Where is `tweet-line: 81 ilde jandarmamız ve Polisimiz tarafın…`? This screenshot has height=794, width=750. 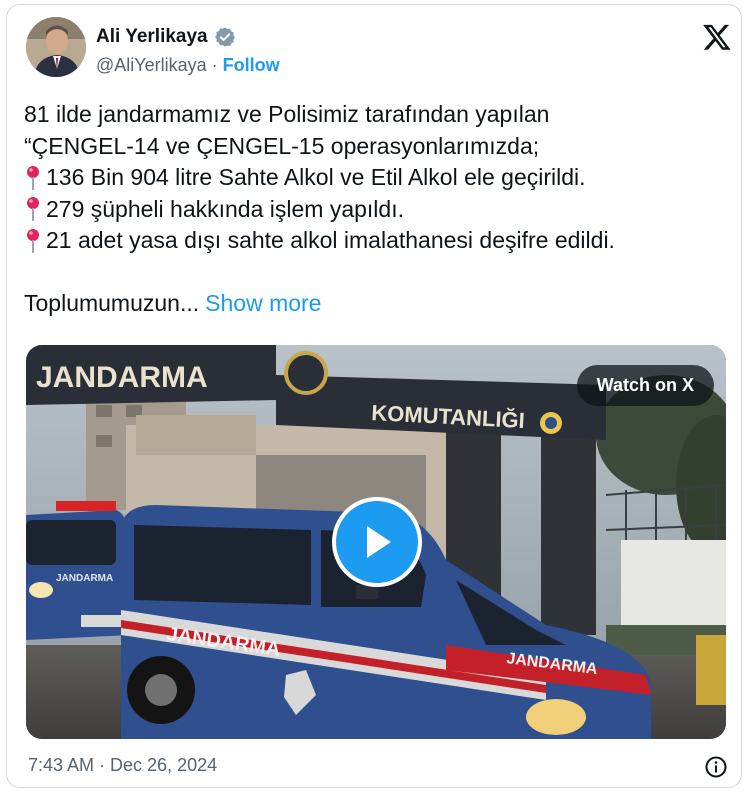 tweet-line: 81 ilde jandarmamız ve Polisimiz tarafın… is located at coordinates (287, 114).